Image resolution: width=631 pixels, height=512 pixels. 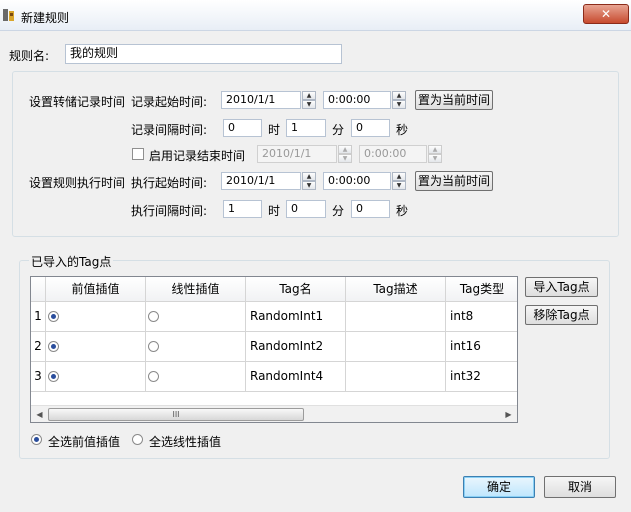 I want to click on column-header-tag-name: Tag名, so click(x=296, y=289).